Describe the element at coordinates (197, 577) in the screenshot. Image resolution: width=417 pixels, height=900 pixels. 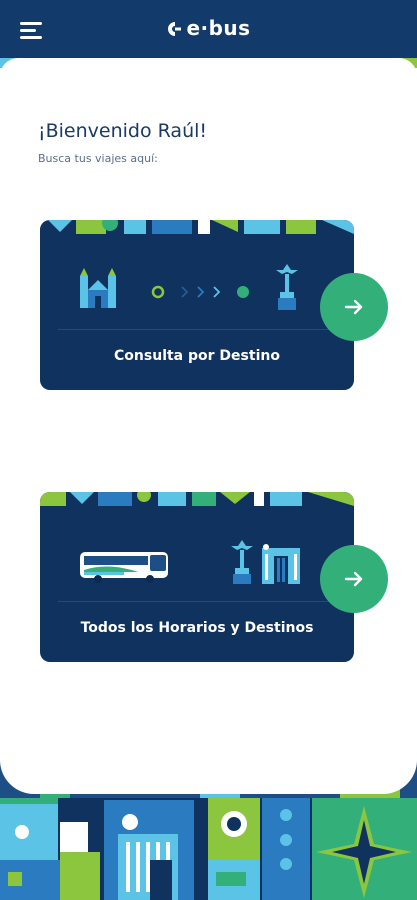
I see `card-all-schedules: Todos los Horarios y Destinos` at that location.